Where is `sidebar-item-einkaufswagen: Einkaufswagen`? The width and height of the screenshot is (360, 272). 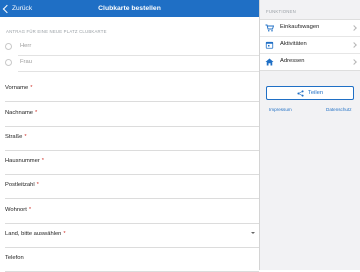 sidebar-item-einkaufswagen: Einkaufswagen is located at coordinates (310, 28).